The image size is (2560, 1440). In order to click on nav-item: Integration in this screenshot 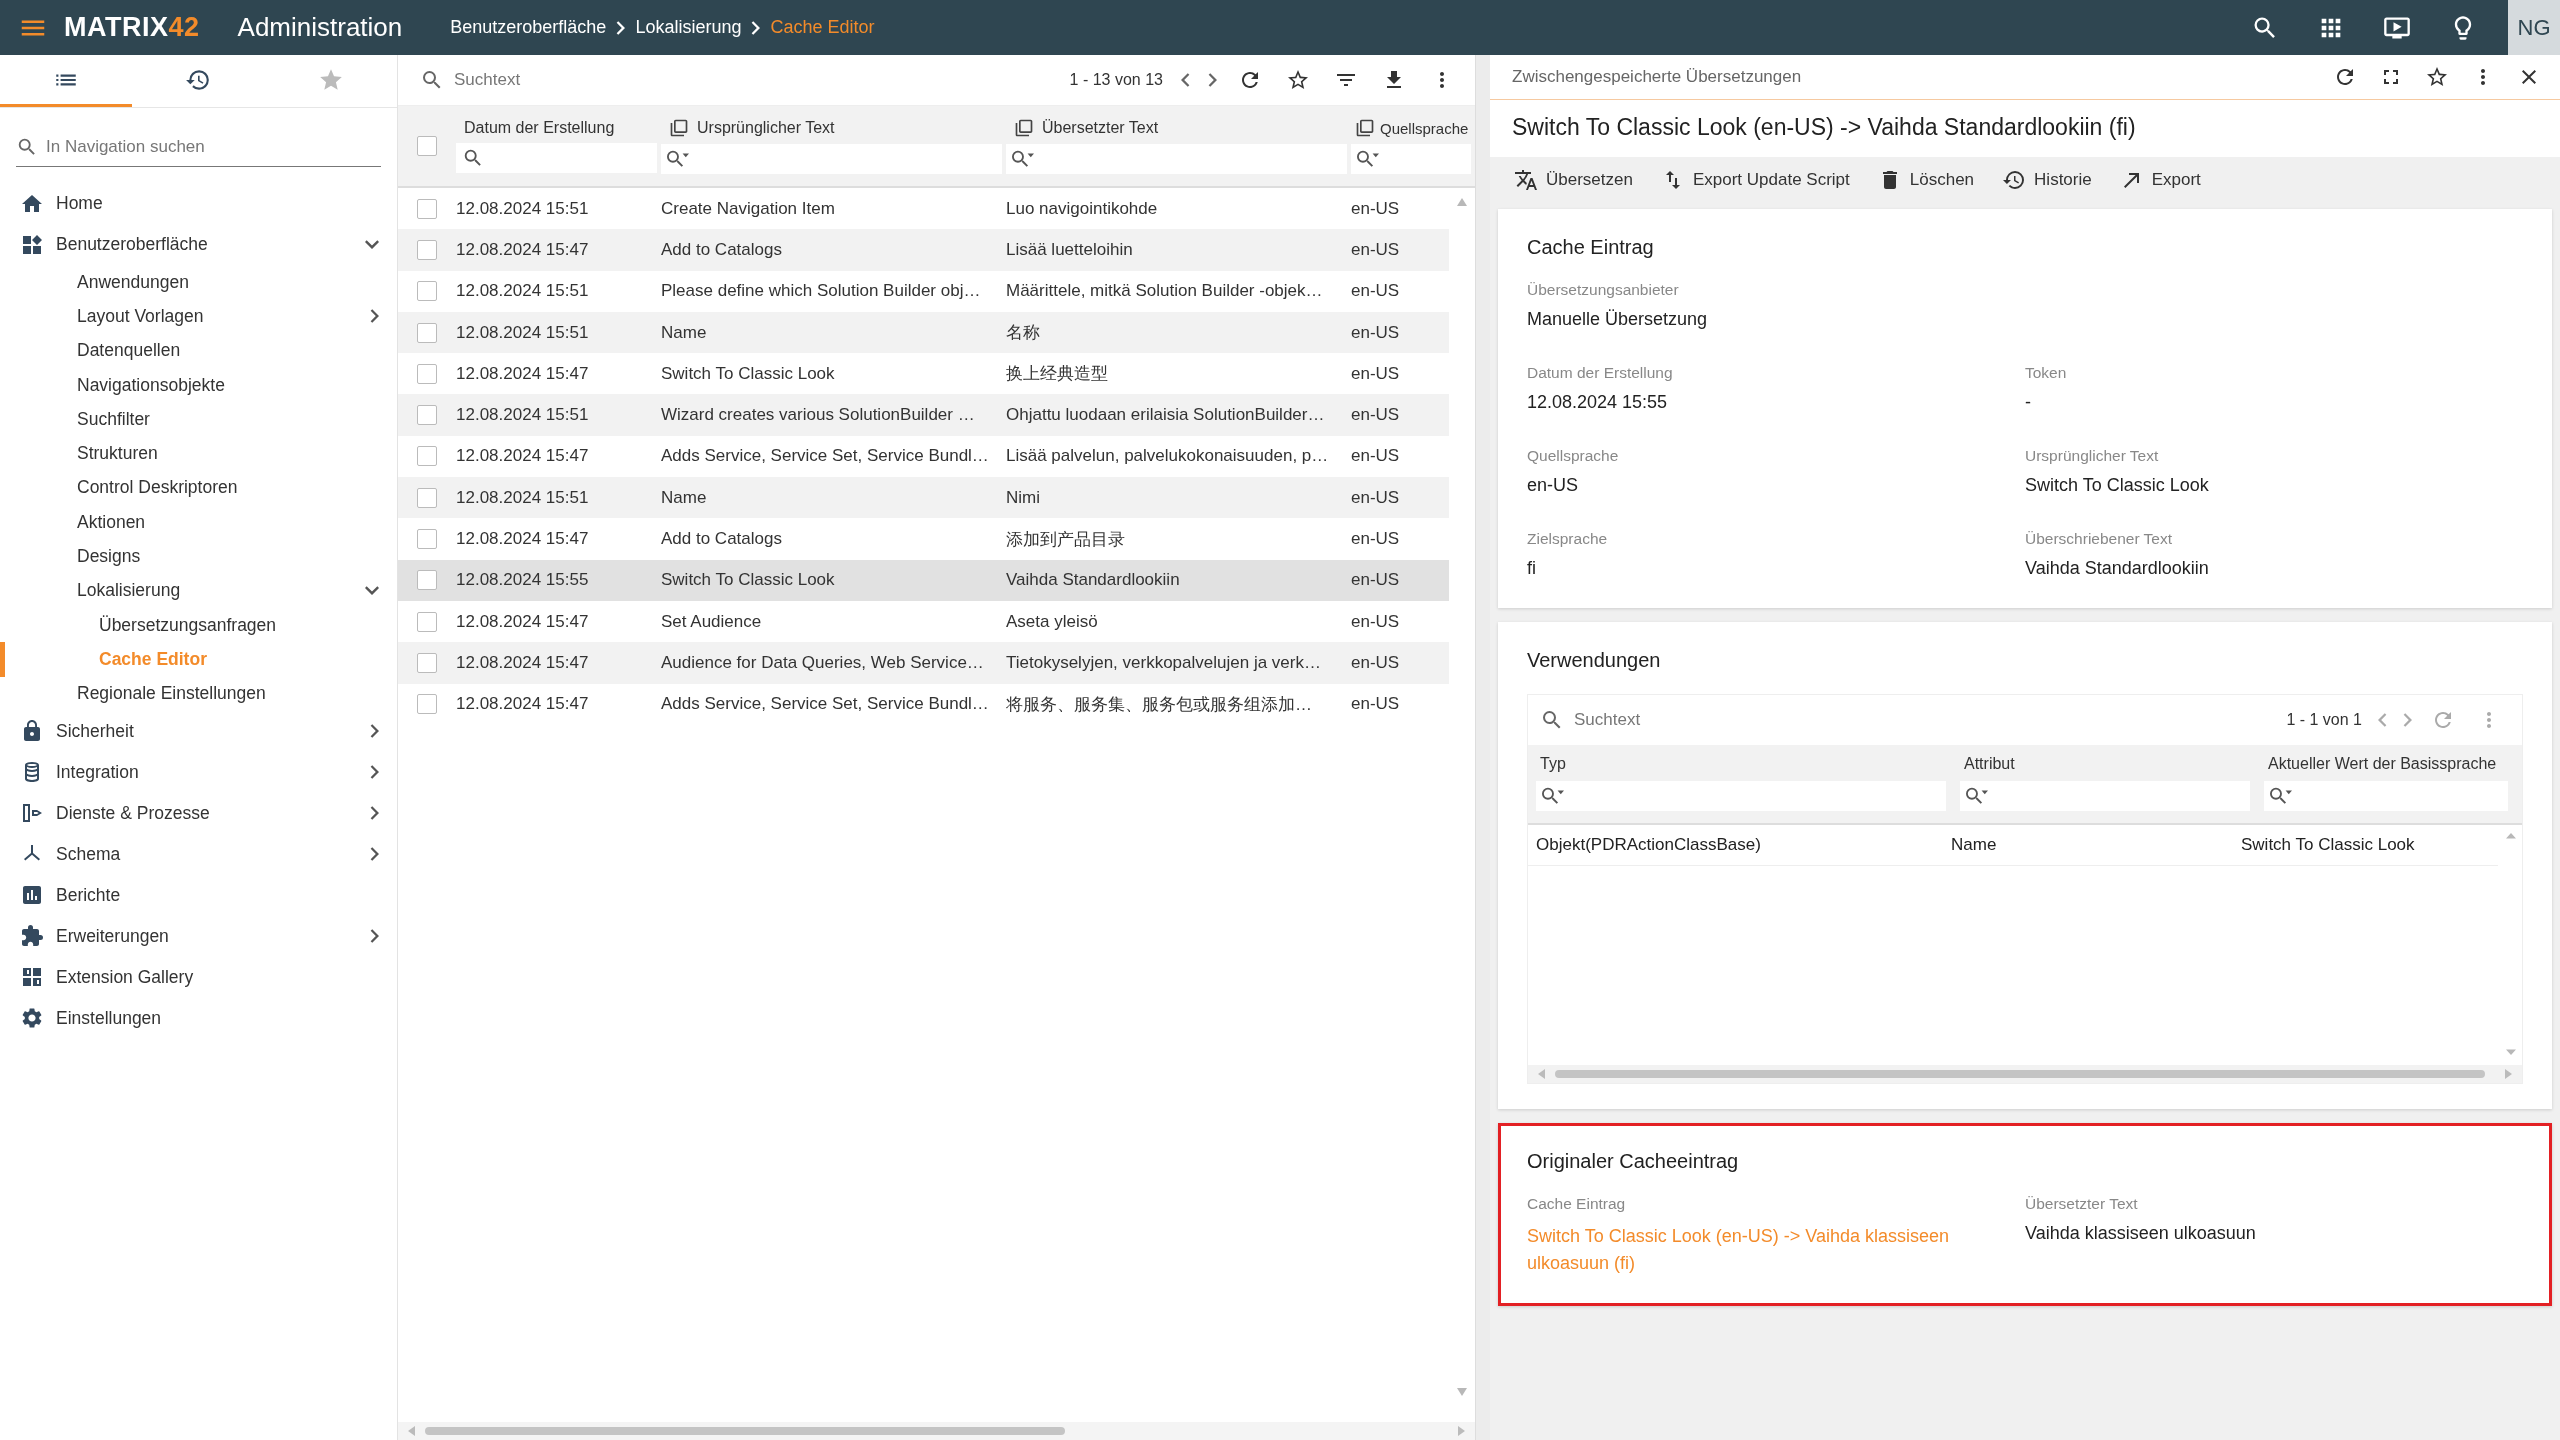, I will do `click(198, 772)`.